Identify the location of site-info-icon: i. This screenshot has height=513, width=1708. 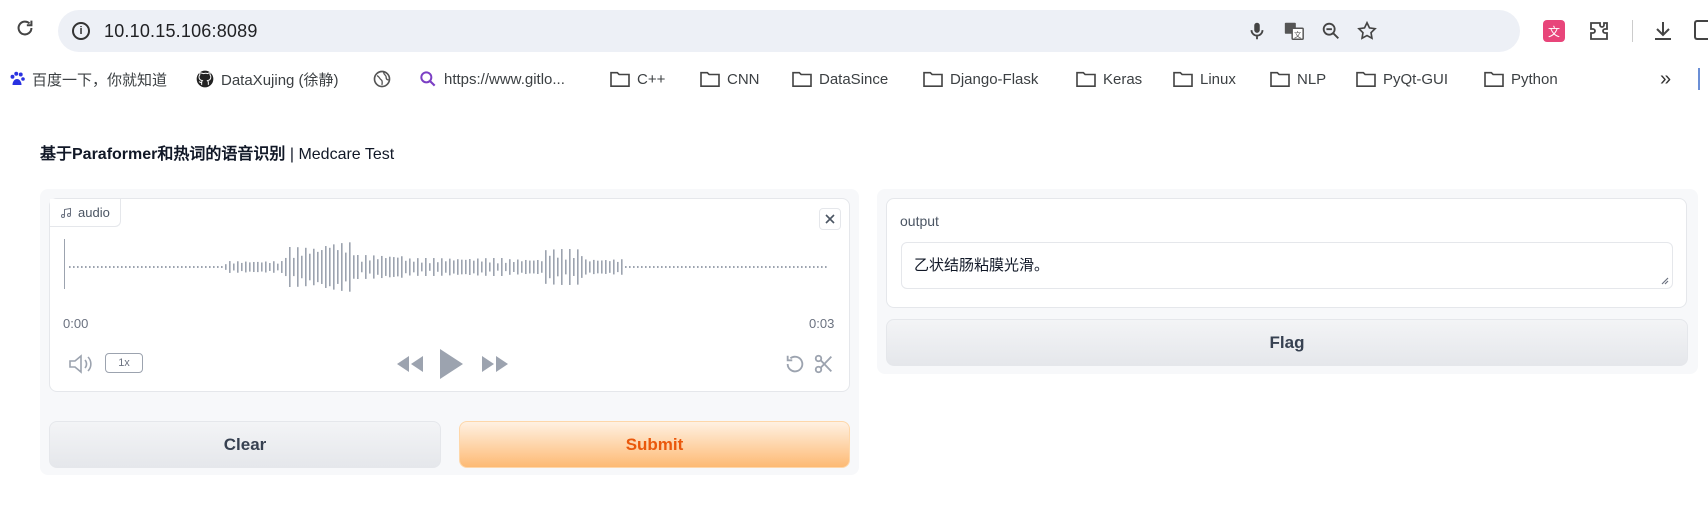
(81, 31).